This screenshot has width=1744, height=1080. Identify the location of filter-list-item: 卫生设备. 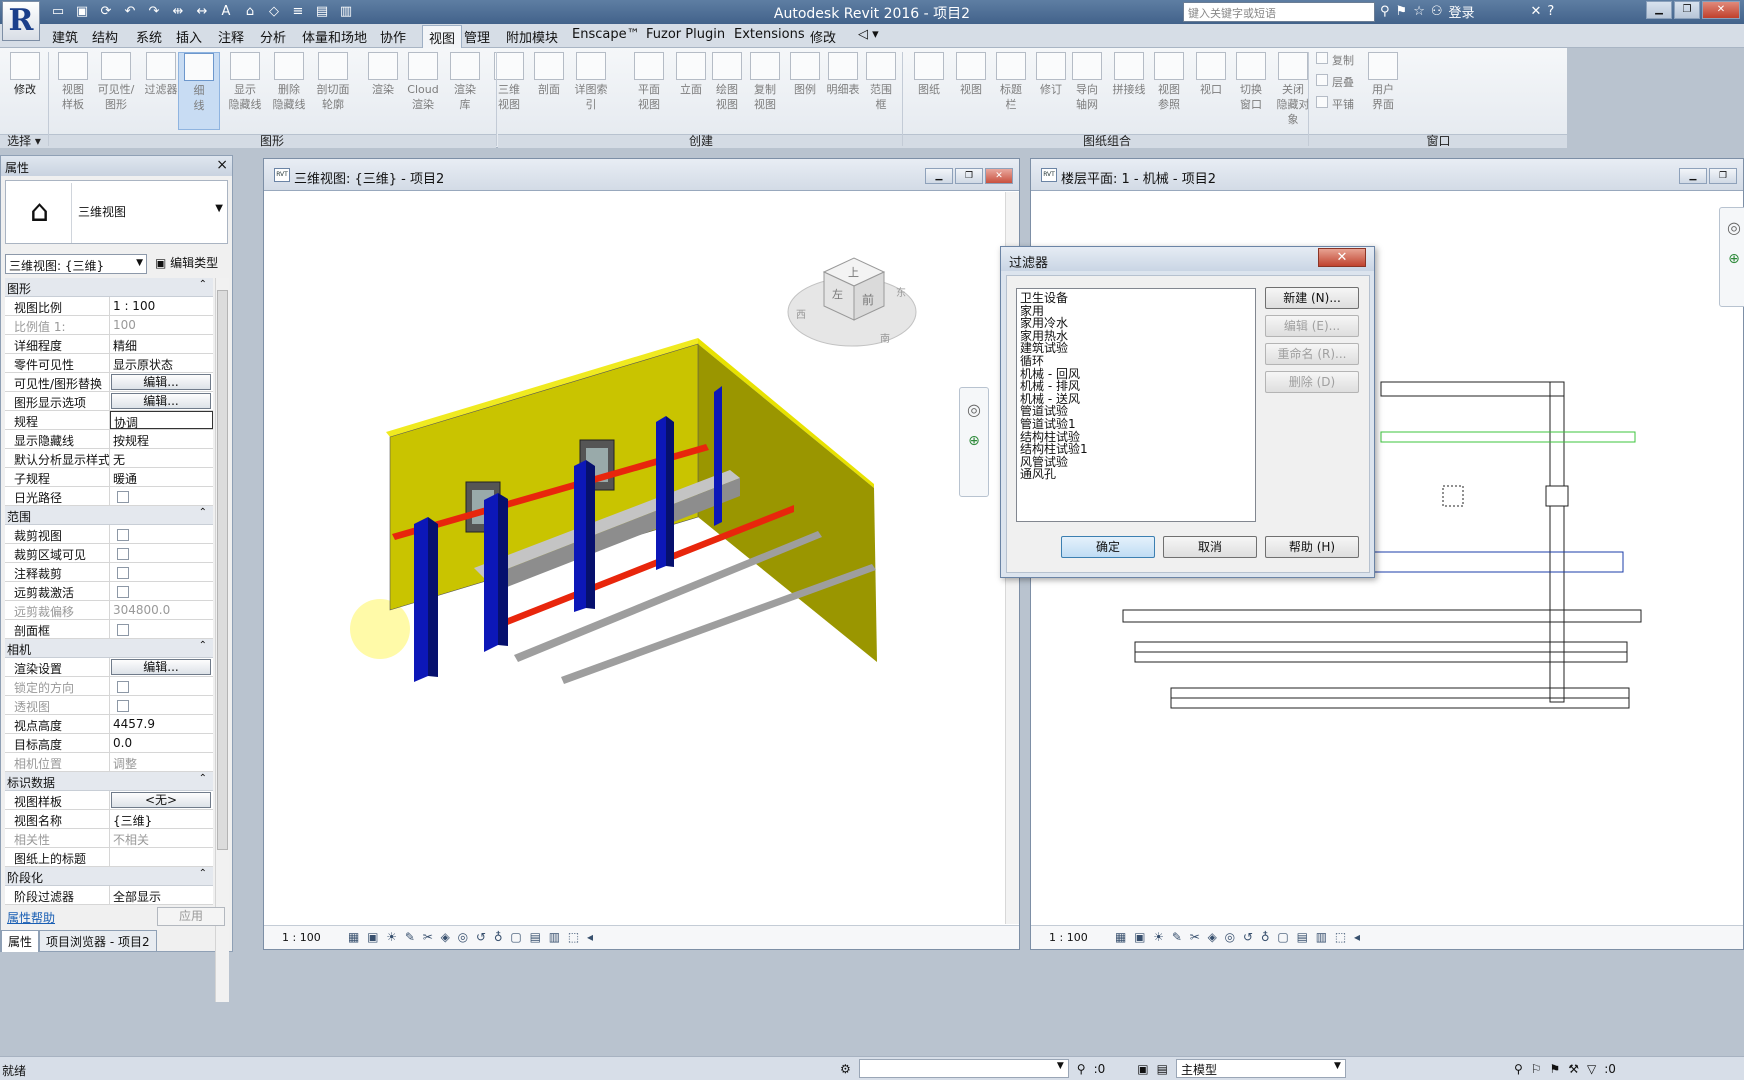
(1136, 298).